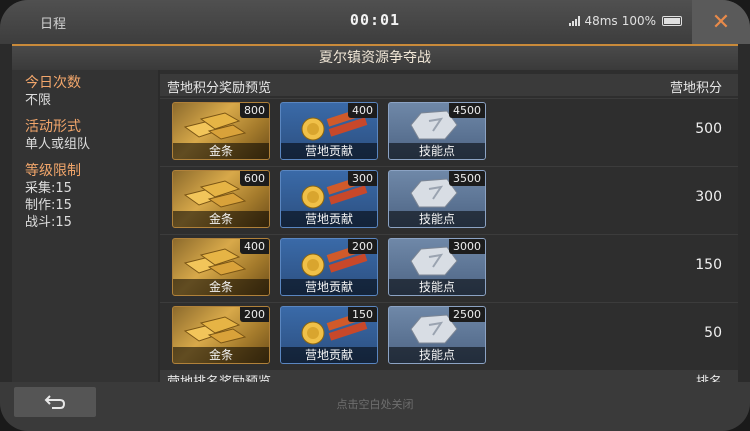 The image size is (750, 431). What do you see at coordinates (53, 83) in the screenshot?
I see `daily-times-label: 今日次数` at bounding box center [53, 83].